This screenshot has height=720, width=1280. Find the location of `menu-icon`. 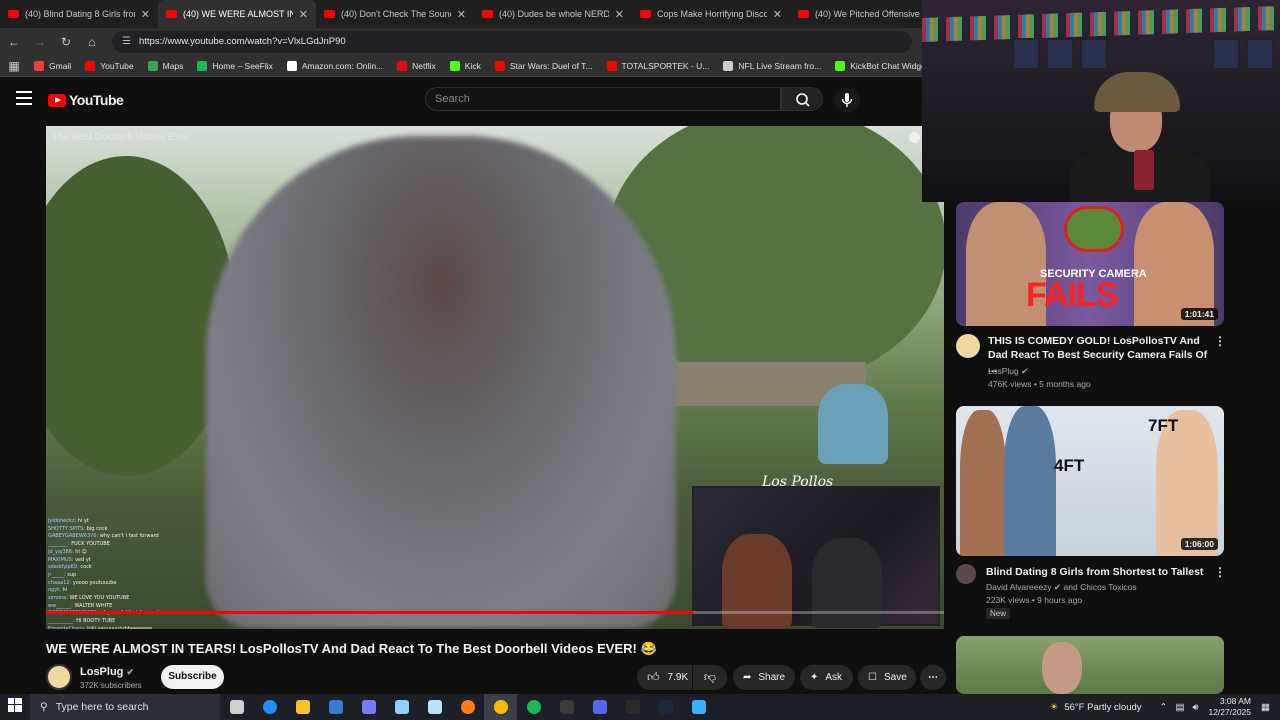

menu-icon is located at coordinates (24, 98).